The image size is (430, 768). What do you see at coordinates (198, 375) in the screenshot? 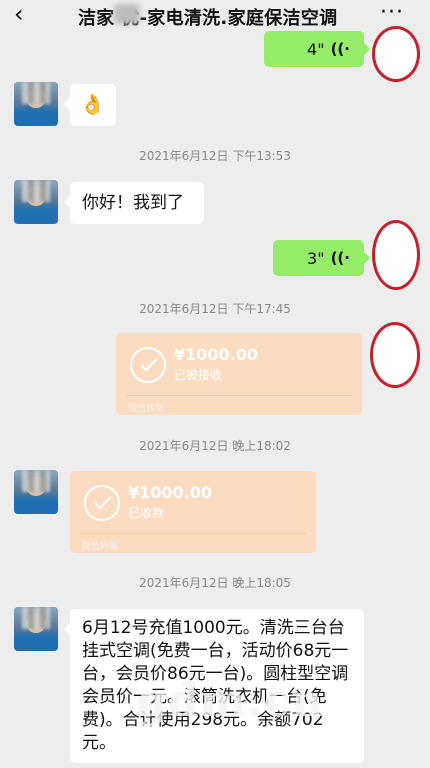
I see `transfer-status: 已被接收` at bounding box center [198, 375].